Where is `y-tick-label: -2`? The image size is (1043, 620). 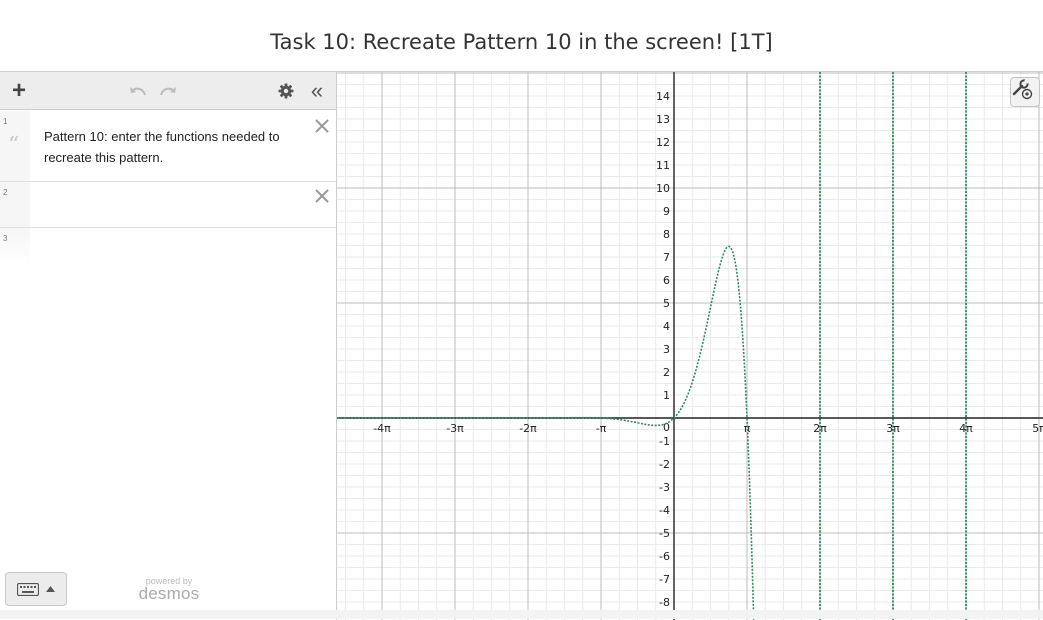
y-tick-label: -2 is located at coordinates (664, 464).